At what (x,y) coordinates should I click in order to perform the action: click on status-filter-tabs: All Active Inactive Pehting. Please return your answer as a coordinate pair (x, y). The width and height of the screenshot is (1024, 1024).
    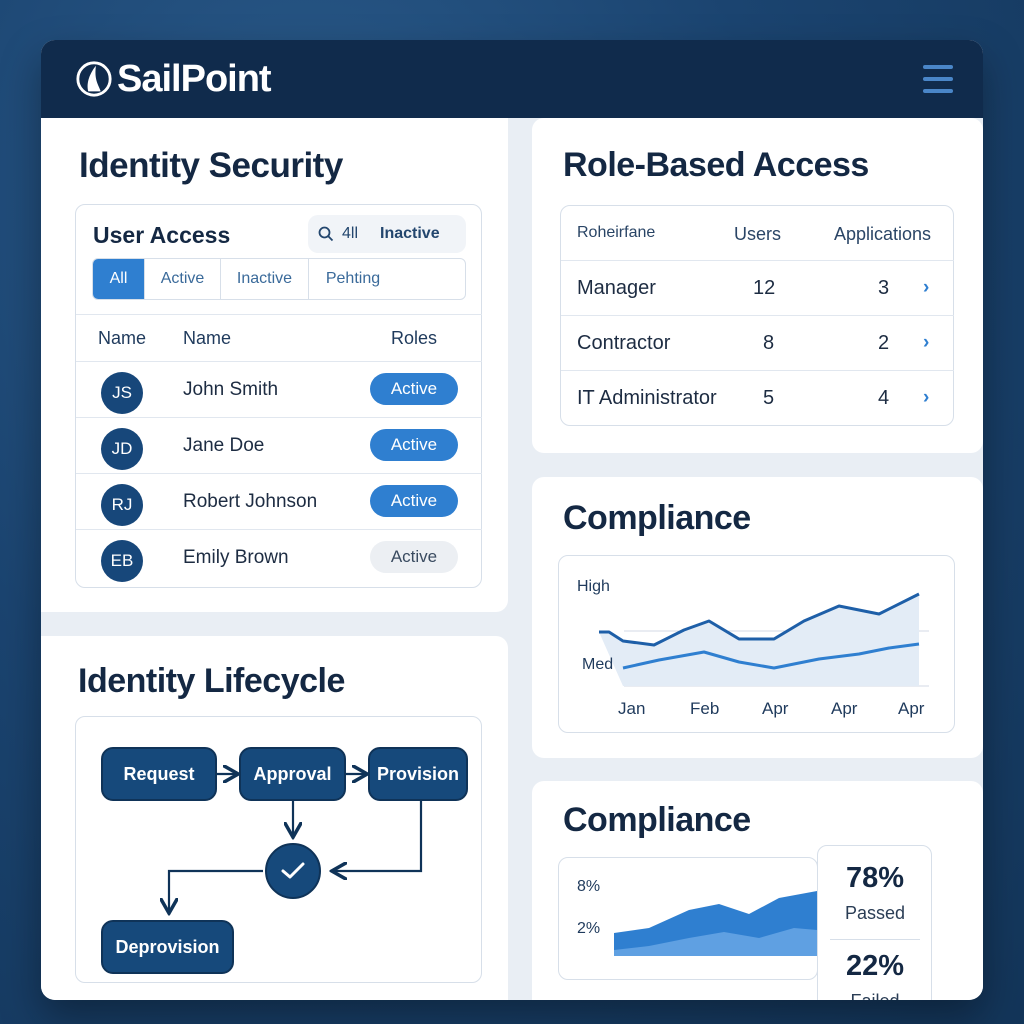
    Looking at the image, I should click on (279, 279).